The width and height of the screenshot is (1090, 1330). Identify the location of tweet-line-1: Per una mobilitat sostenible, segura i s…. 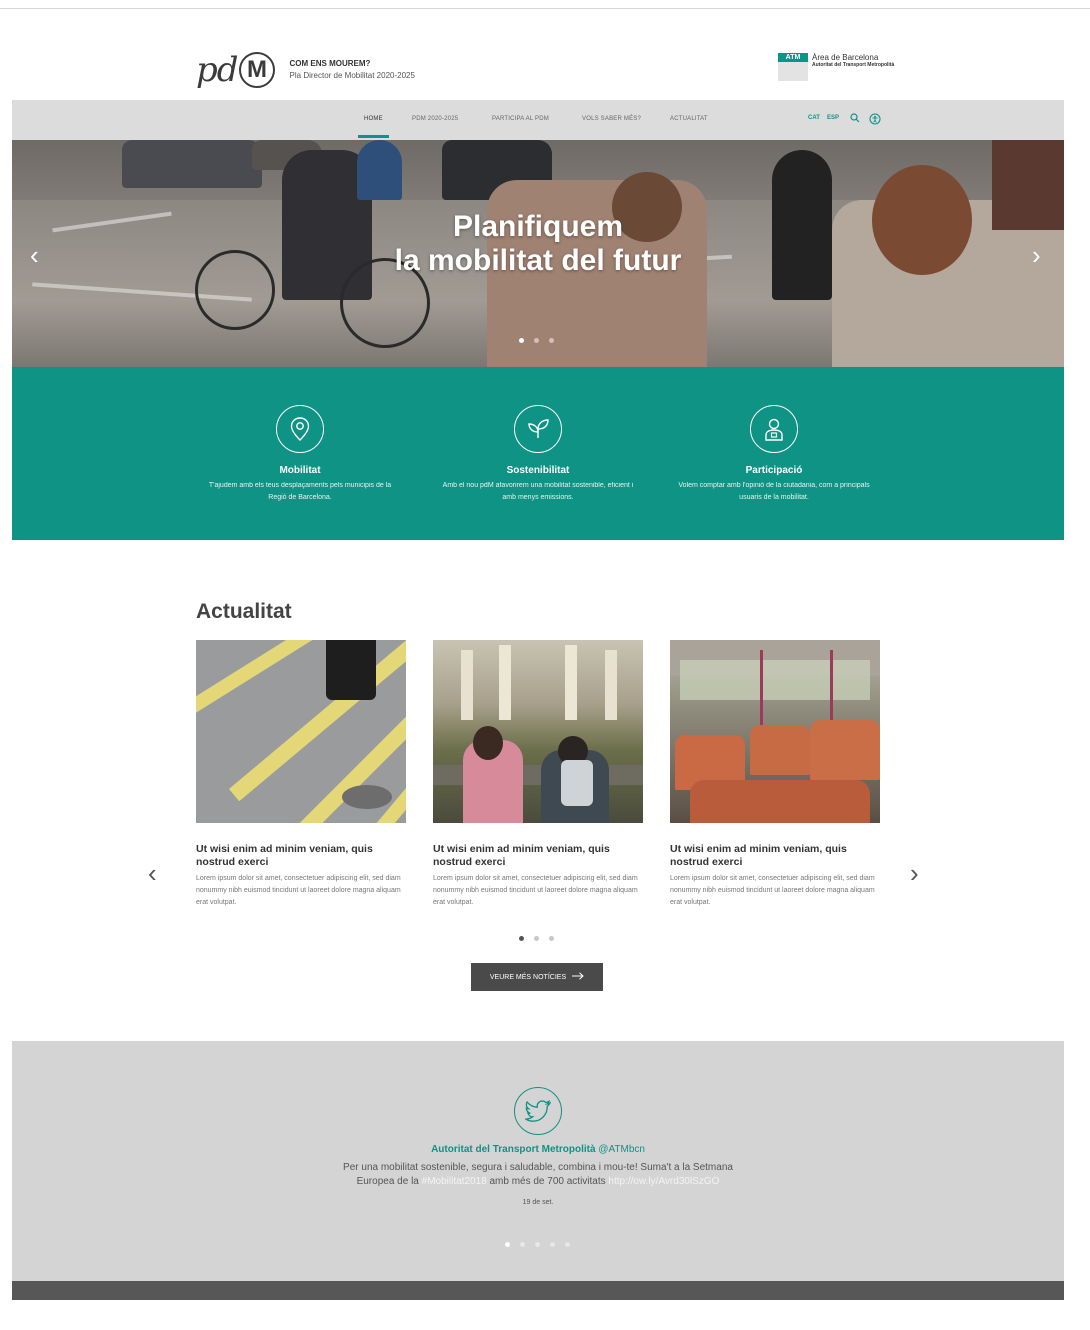
(538, 1167).